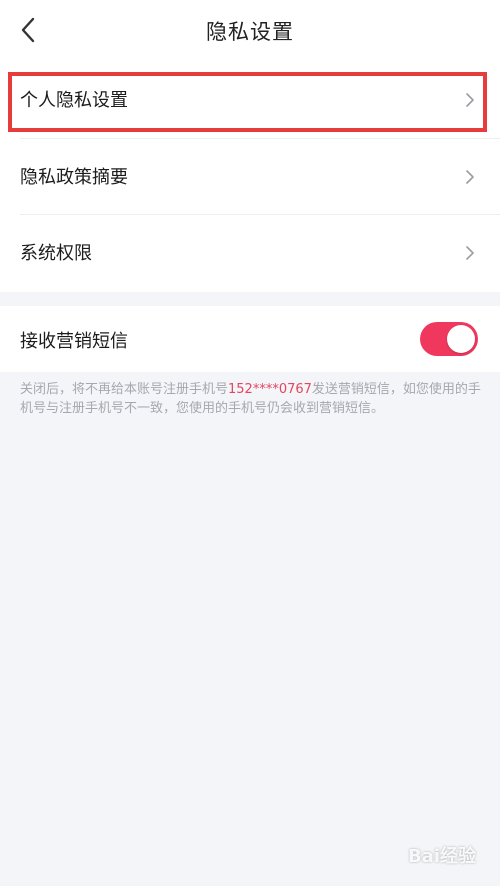  What do you see at coordinates (250, 100) in the screenshot?
I see `menu-item-personal-privacy: 个人隐私设置` at bounding box center [250, 100].